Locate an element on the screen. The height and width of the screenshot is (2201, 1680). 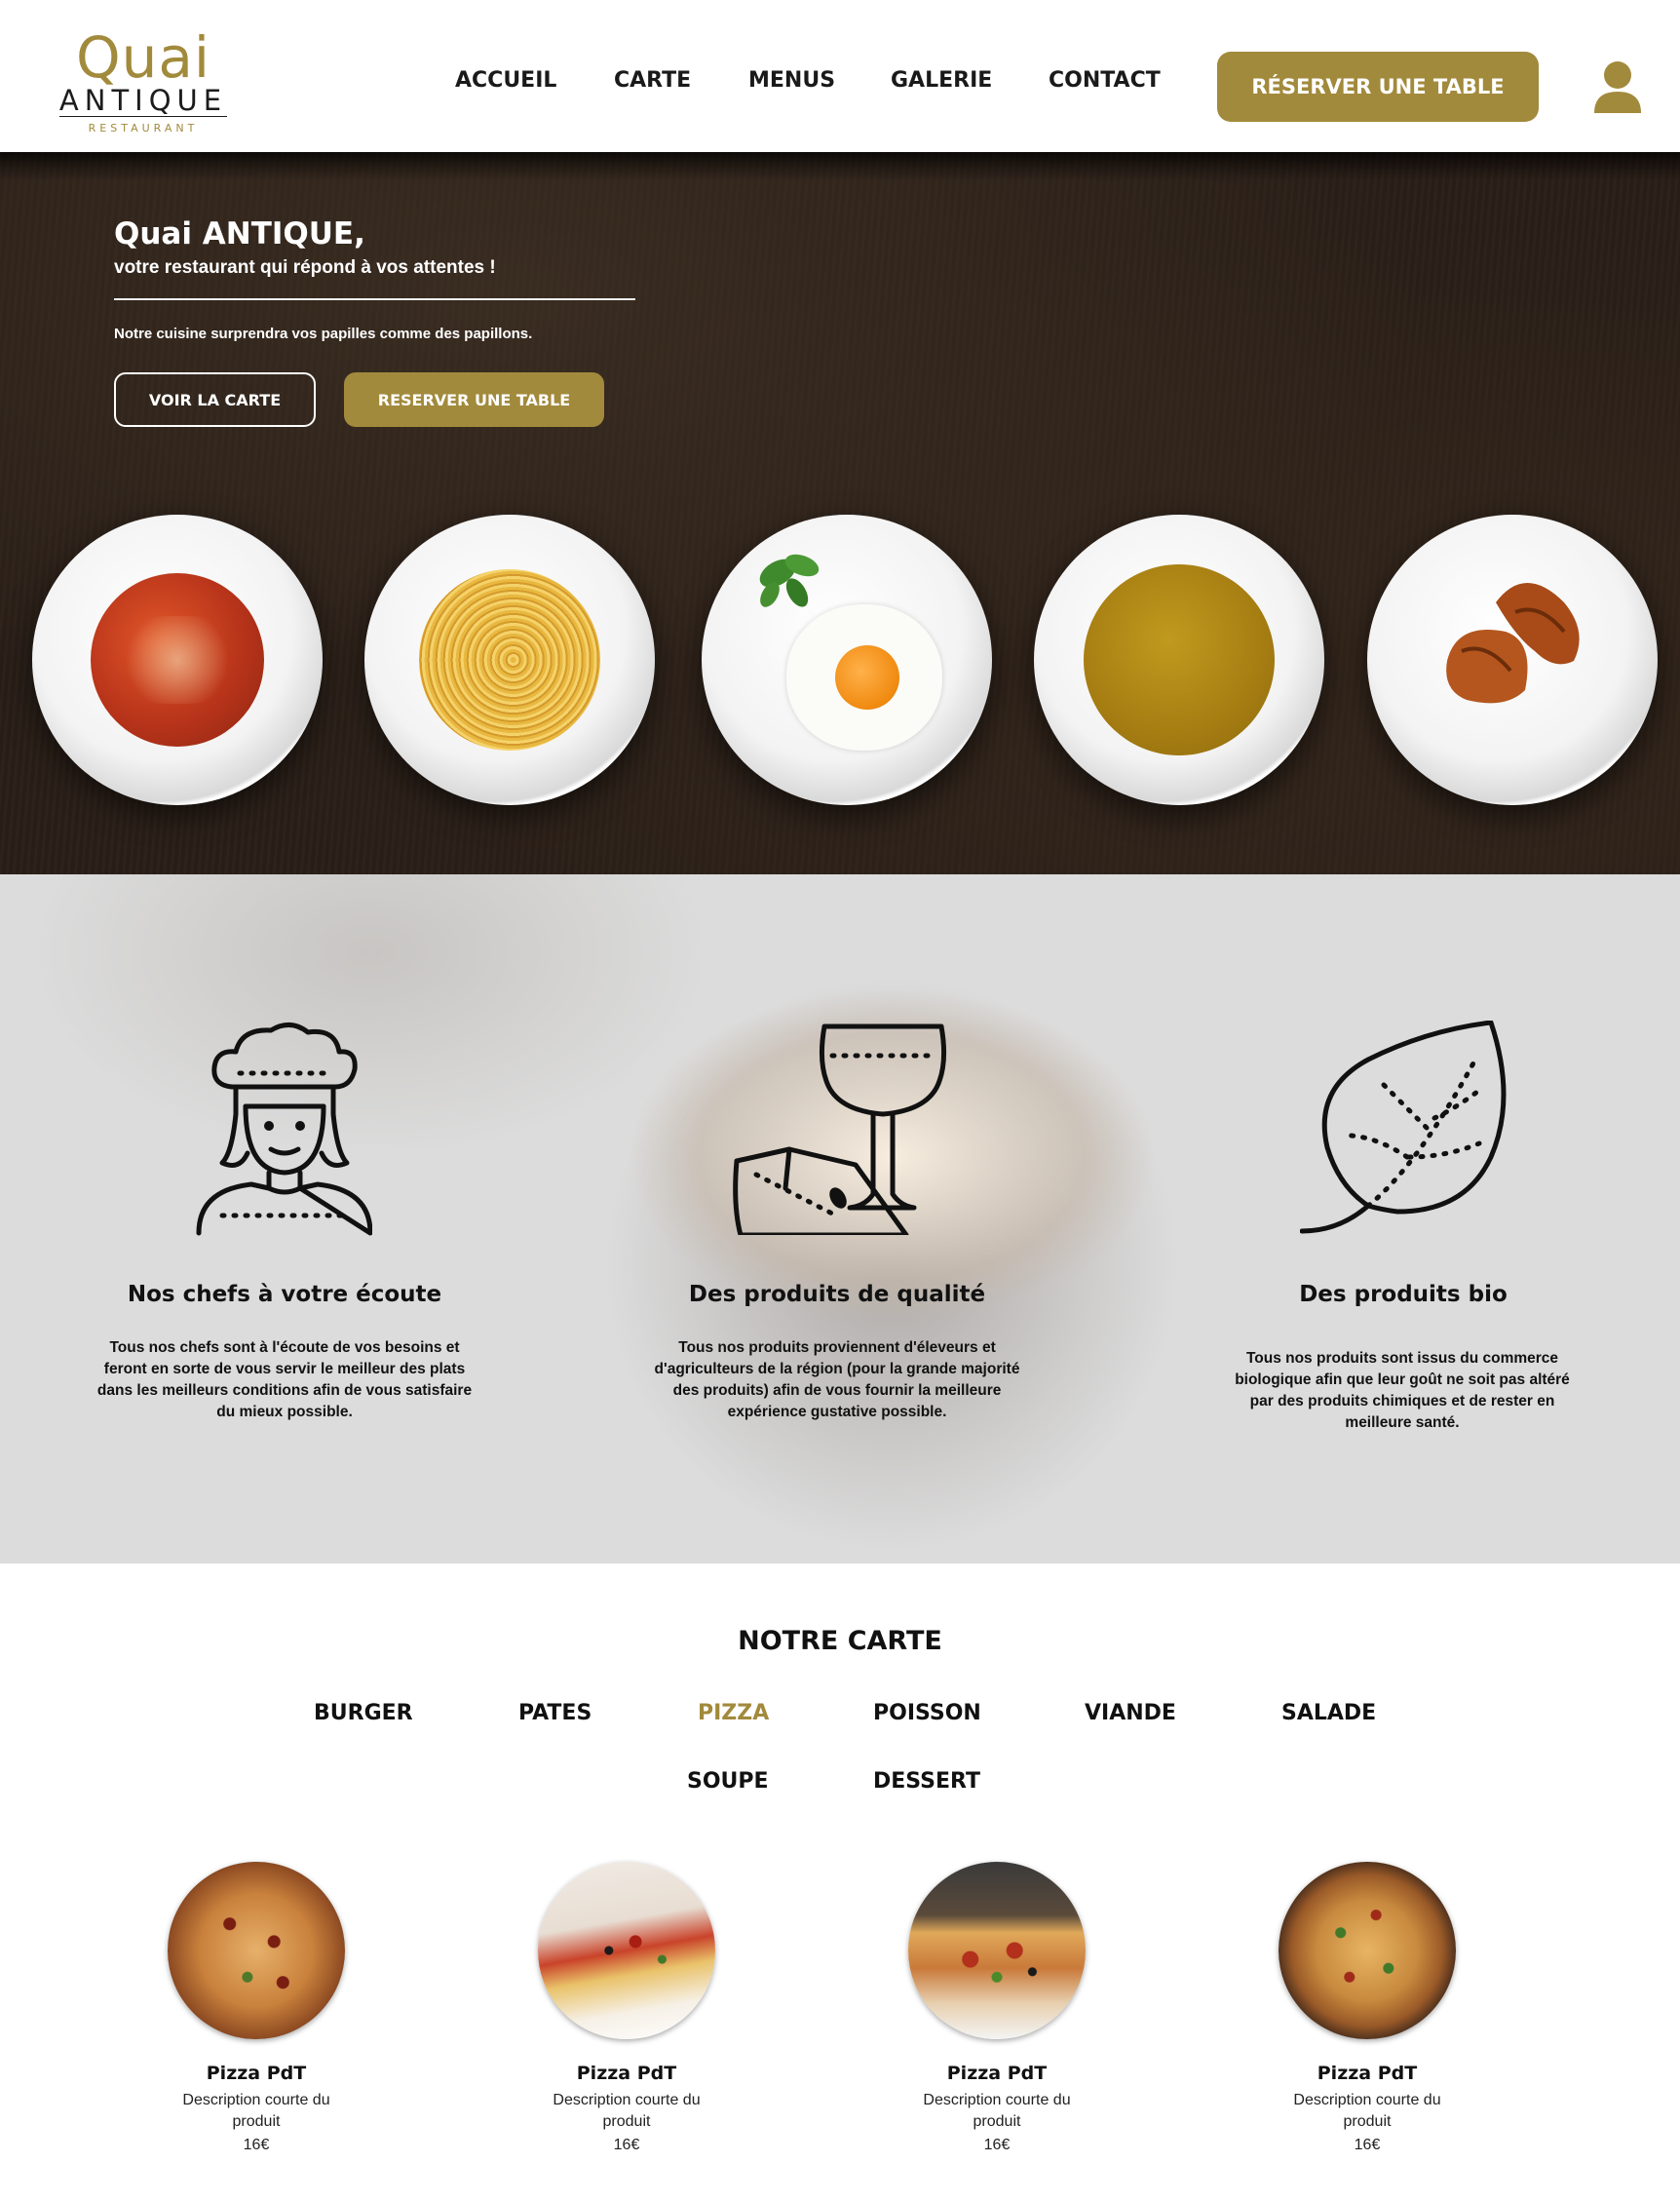
hero-reserve-button: RESERVER UNE TABLE is located at coordinates (474, 399).